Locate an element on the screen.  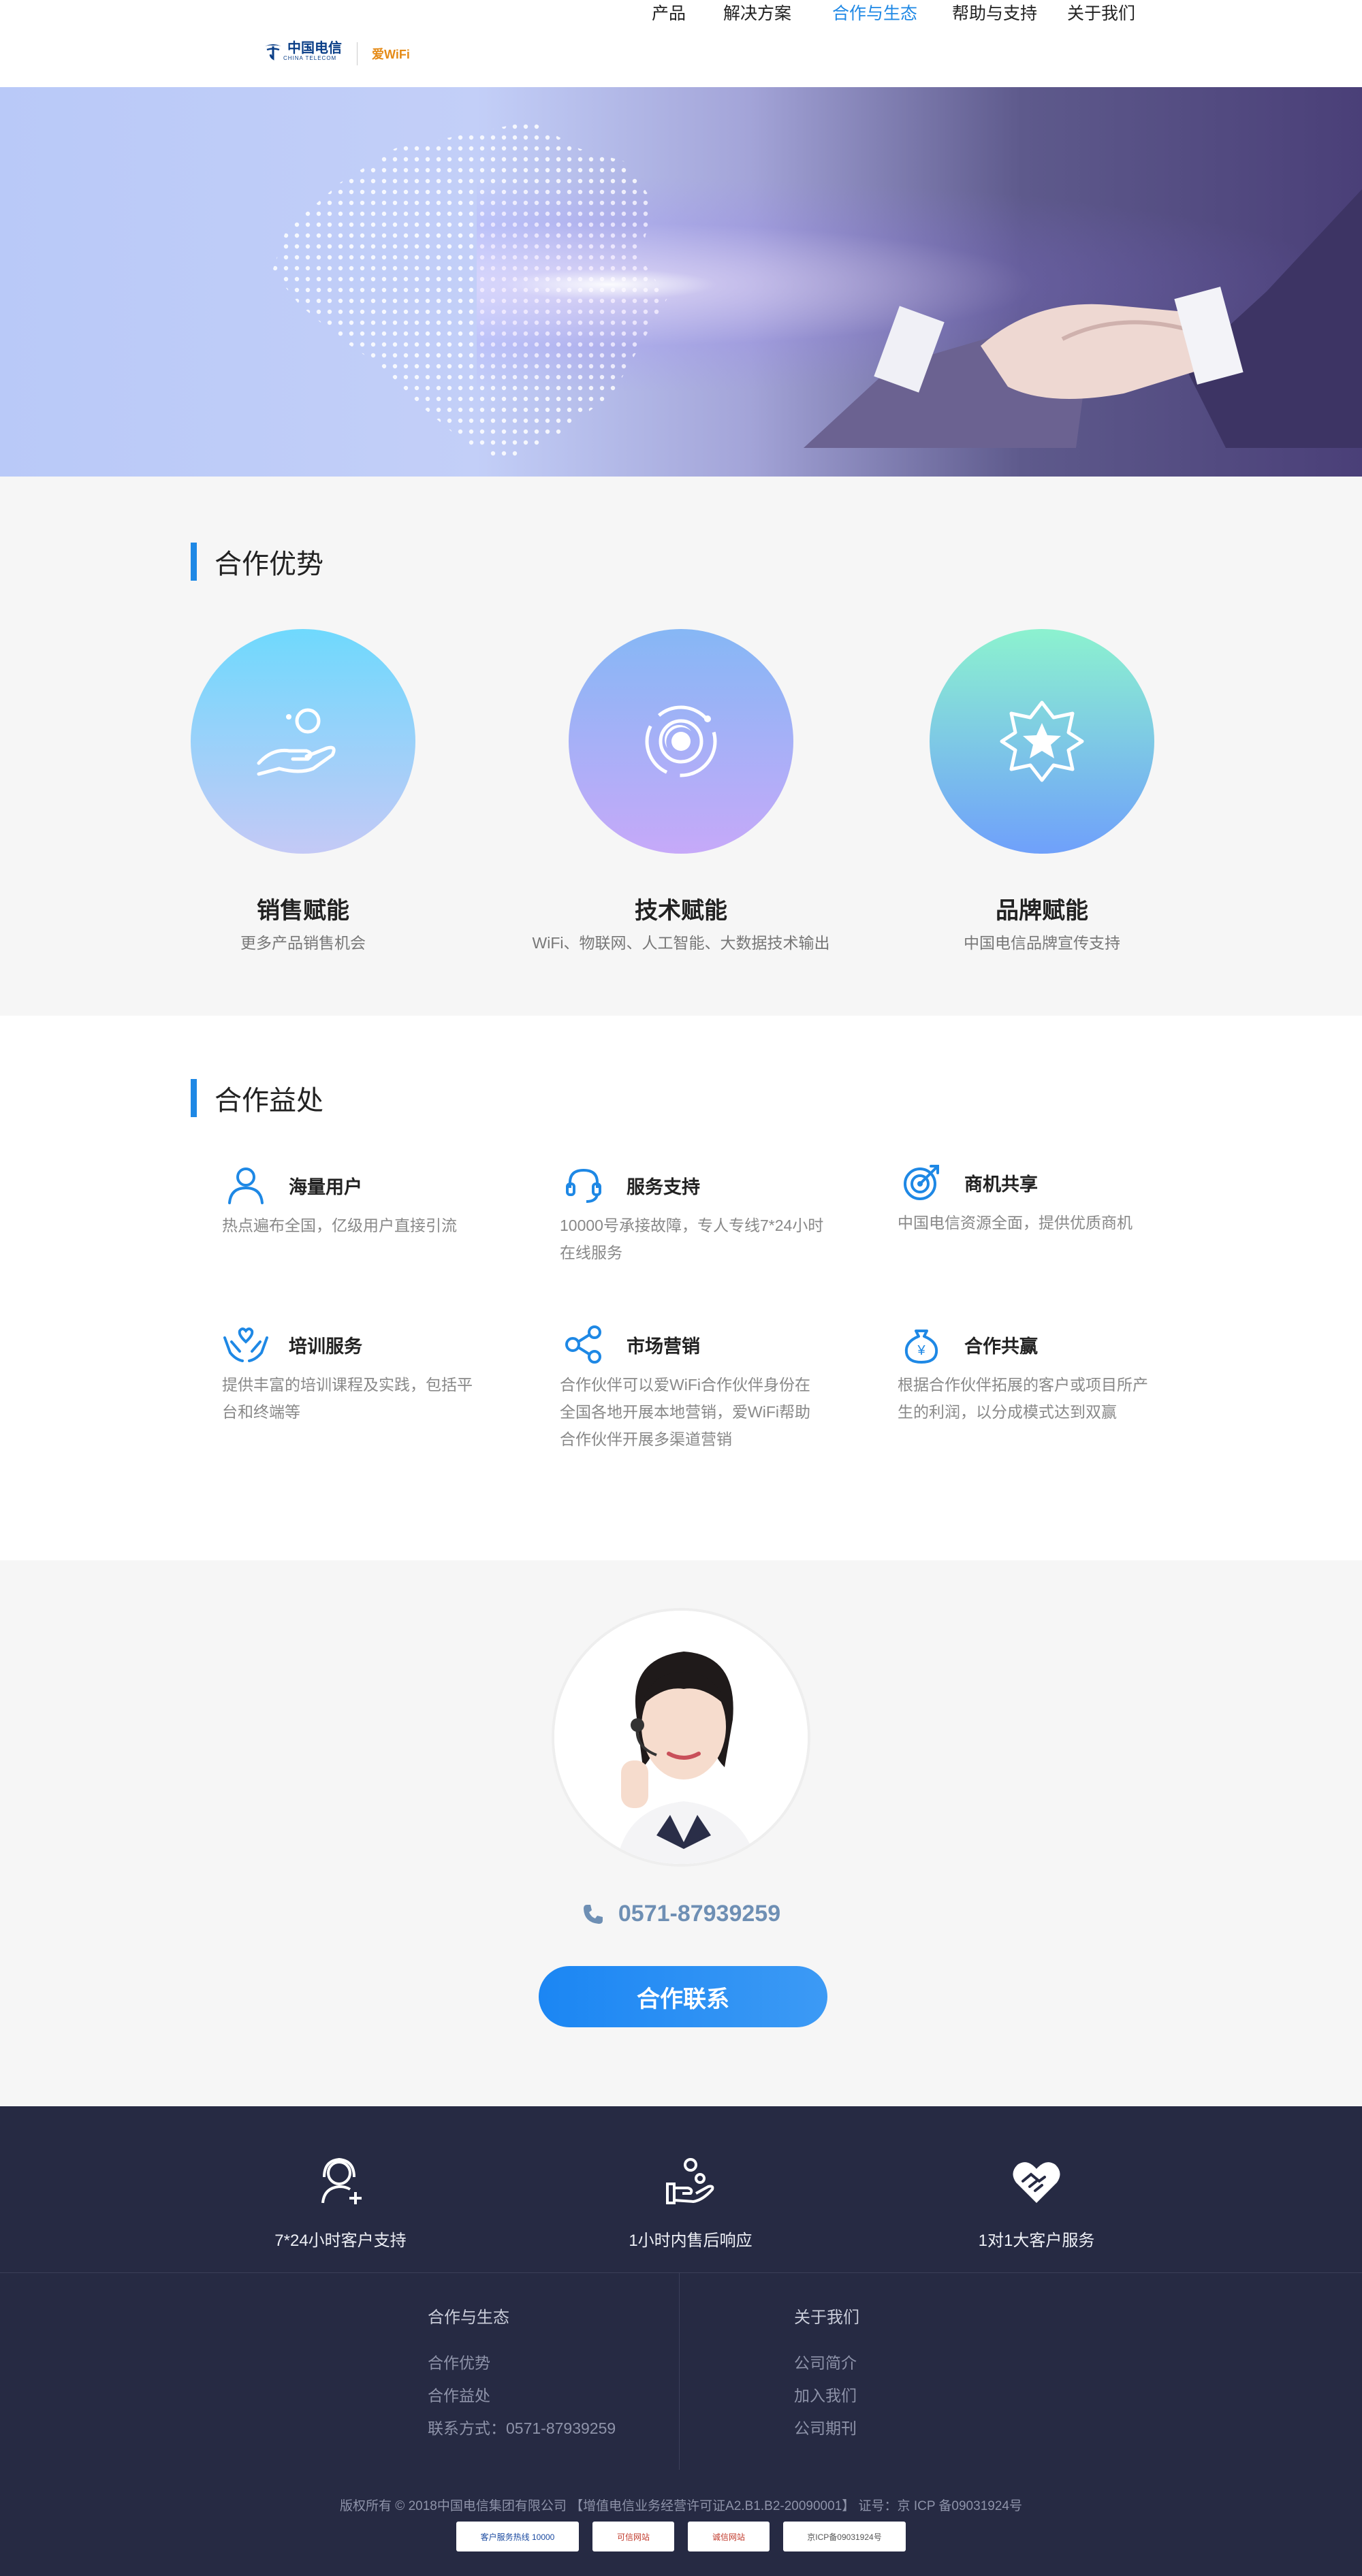
nav-help: 帮助与支持 is located at coordinates (995, 14).